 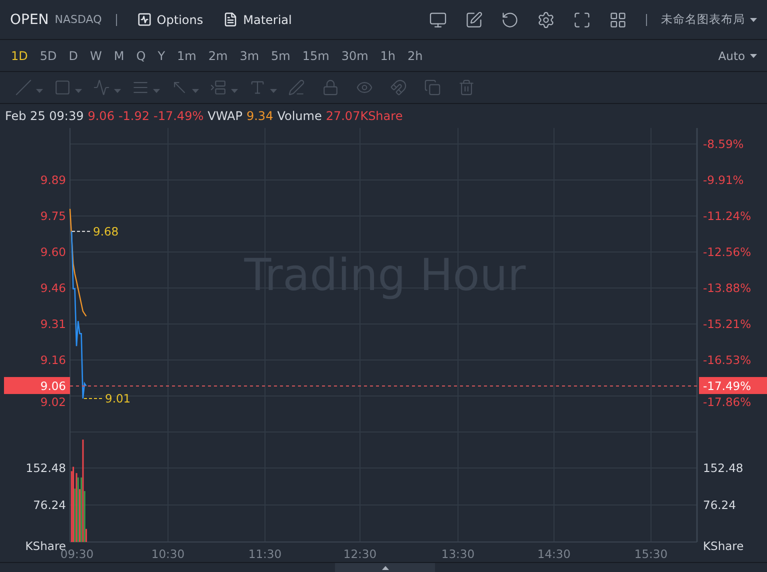 What do you see at coordinates (651, 554) in the screenshot?
I see `time-axis-label: 15:30` at bounding box center [651, 554].